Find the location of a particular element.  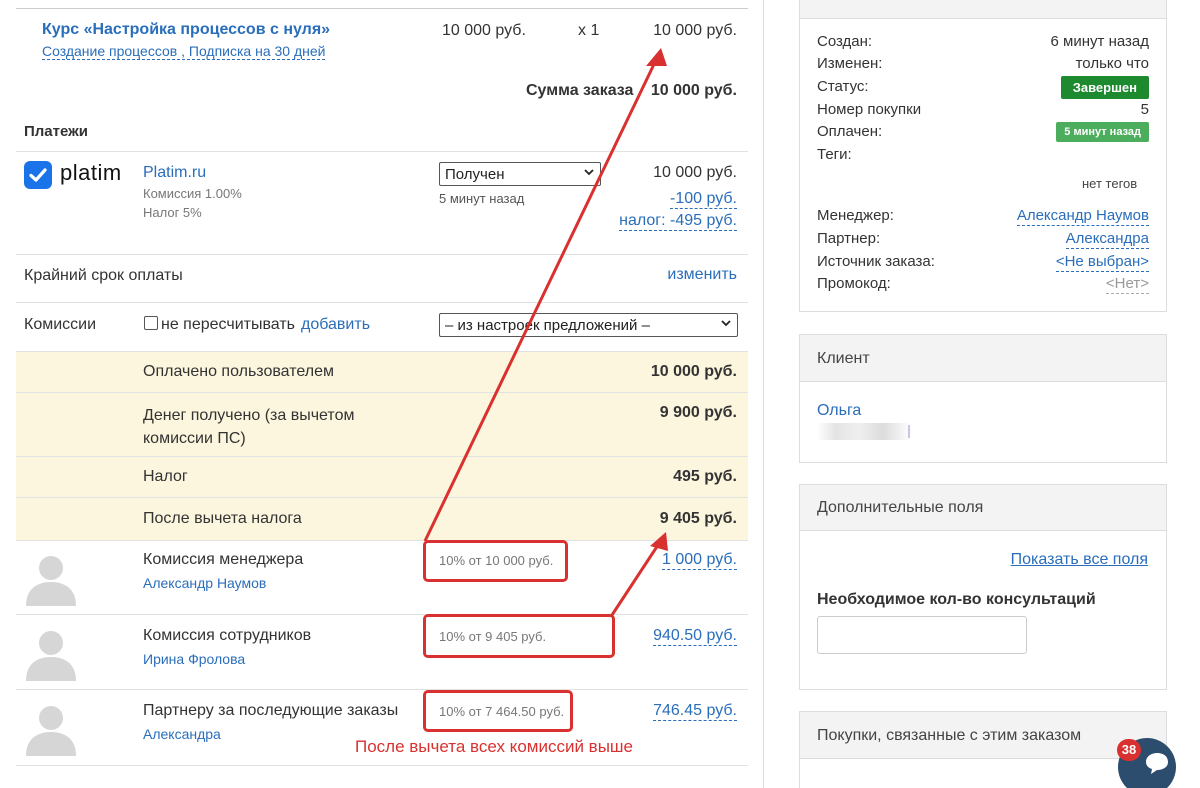

tags-empty: нет тегов is located at coordinates (1110, 183).